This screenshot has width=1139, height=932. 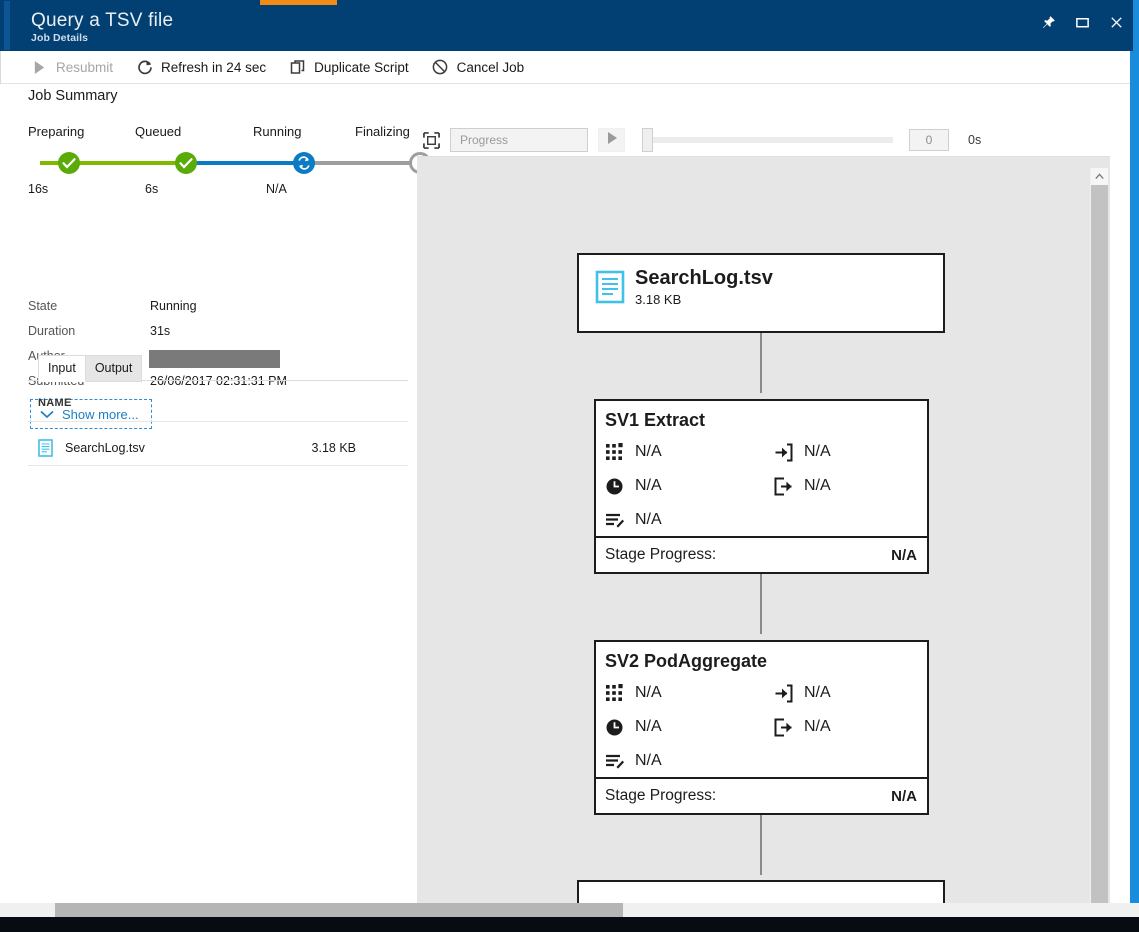 I want to click on list-header-rule, so click(x=218, y=421).